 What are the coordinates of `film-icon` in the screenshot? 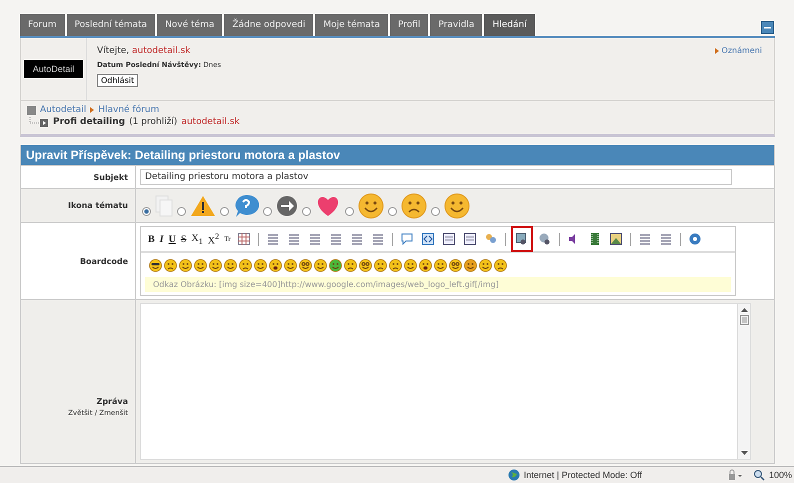 It's located at (594, 239).